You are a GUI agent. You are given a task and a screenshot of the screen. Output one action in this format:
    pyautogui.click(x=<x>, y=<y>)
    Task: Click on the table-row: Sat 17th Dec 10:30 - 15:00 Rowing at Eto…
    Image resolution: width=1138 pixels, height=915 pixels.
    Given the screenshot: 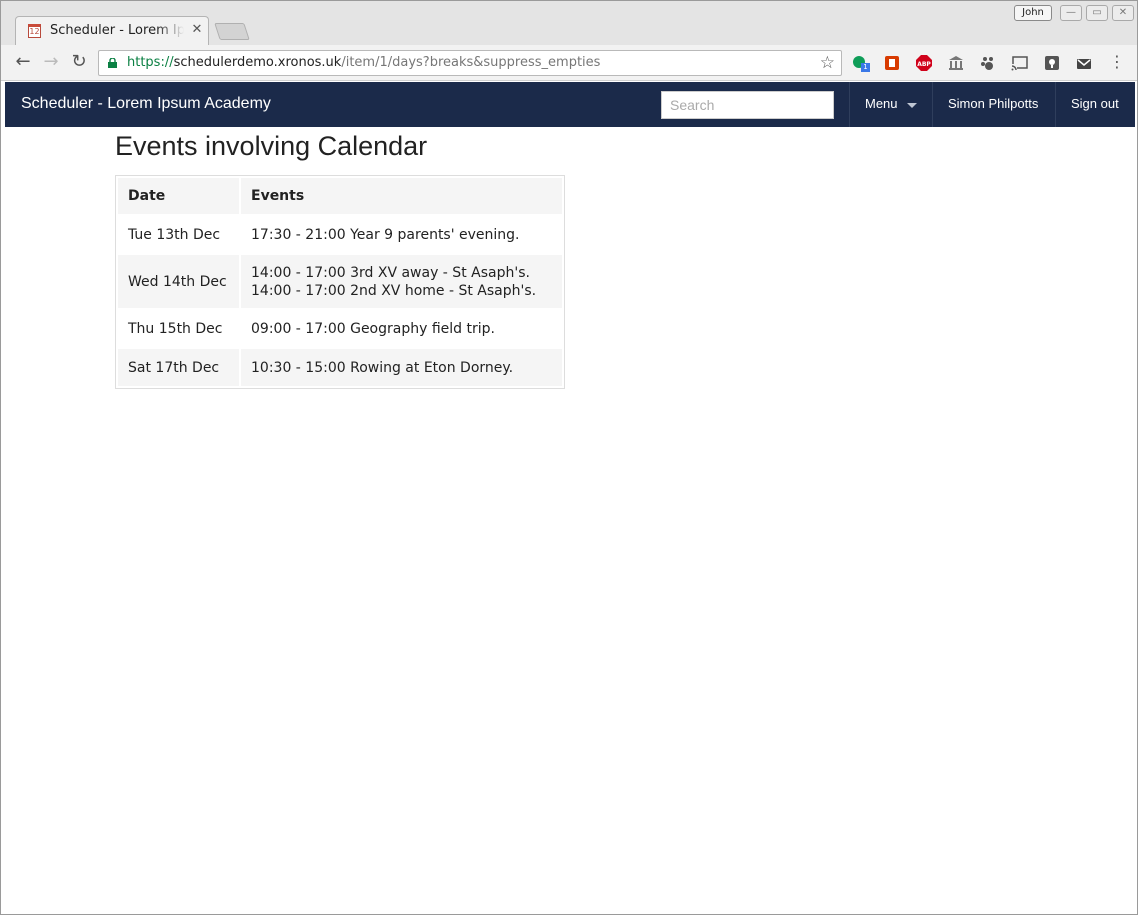 What is the action you would take?
    pyautogui.click(x=340, y=367)
    